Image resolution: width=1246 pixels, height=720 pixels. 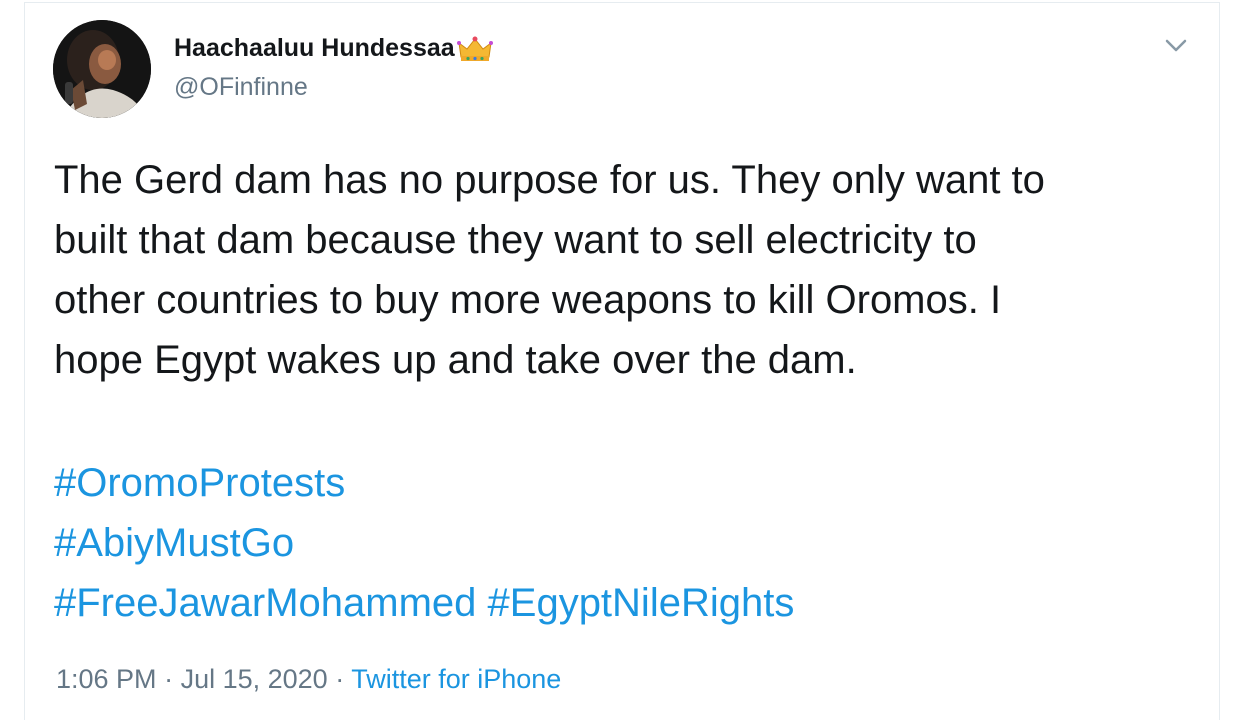 I want to click on display-name: Haachaaluu Hundessaa, so click(x=333, y=48).